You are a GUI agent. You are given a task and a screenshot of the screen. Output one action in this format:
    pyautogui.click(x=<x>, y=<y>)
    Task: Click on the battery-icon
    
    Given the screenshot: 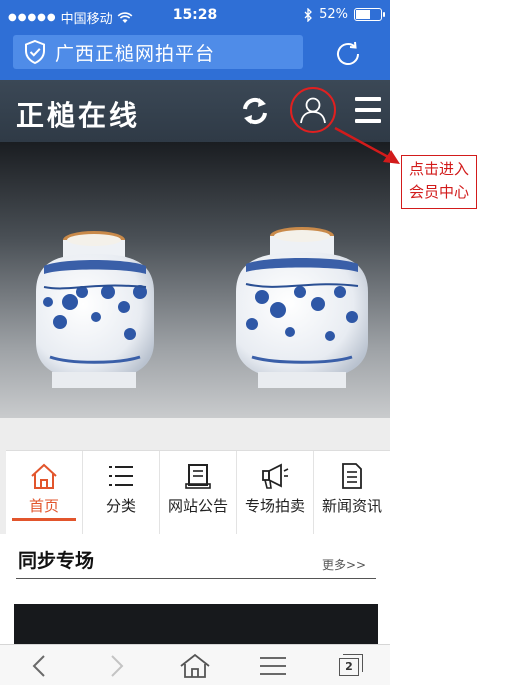 What is the action you would take?
    pyautogui.click(x=369, y=14)
    